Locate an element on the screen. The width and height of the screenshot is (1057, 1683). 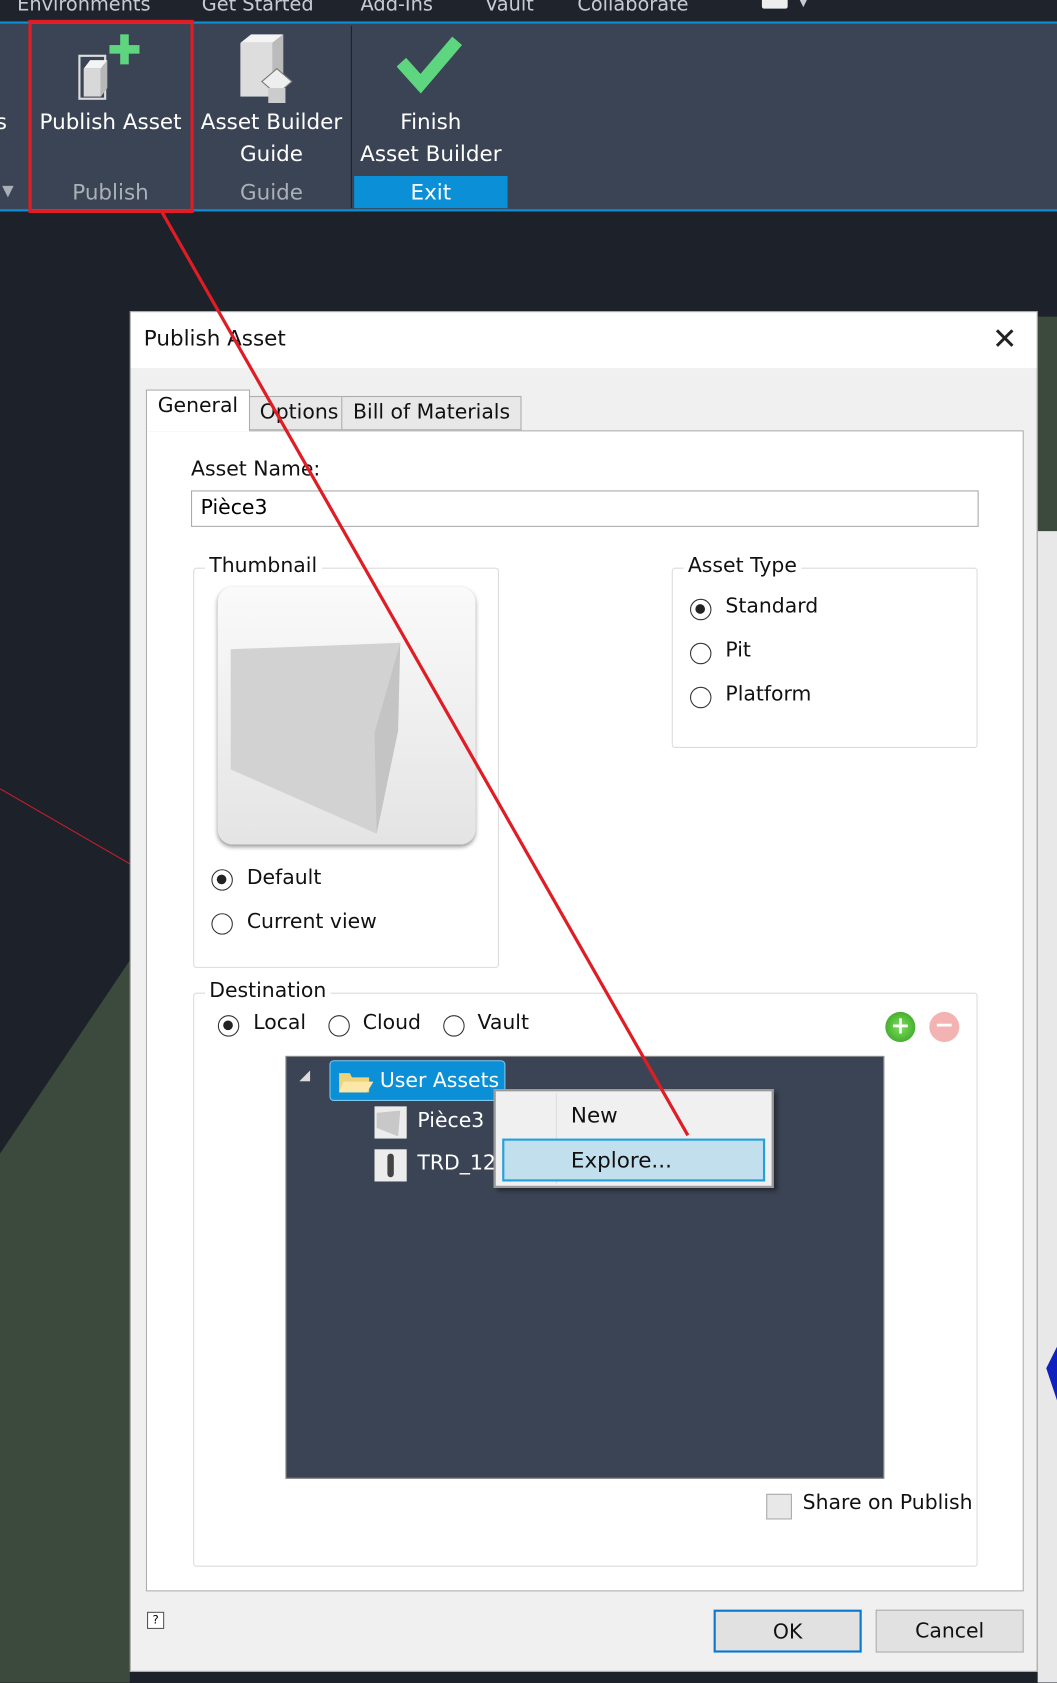
thumbnail-current-view-label: Current view is located at coordinates (311, 921).